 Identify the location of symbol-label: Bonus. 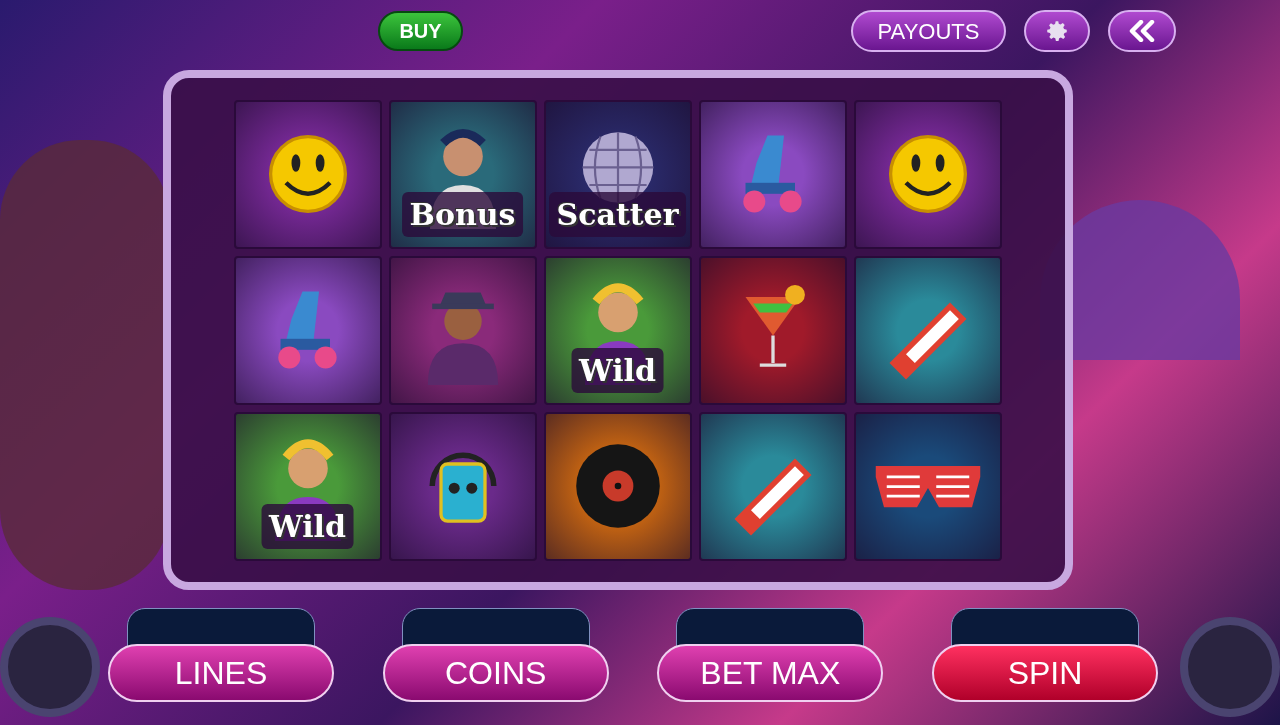
(462, 214).